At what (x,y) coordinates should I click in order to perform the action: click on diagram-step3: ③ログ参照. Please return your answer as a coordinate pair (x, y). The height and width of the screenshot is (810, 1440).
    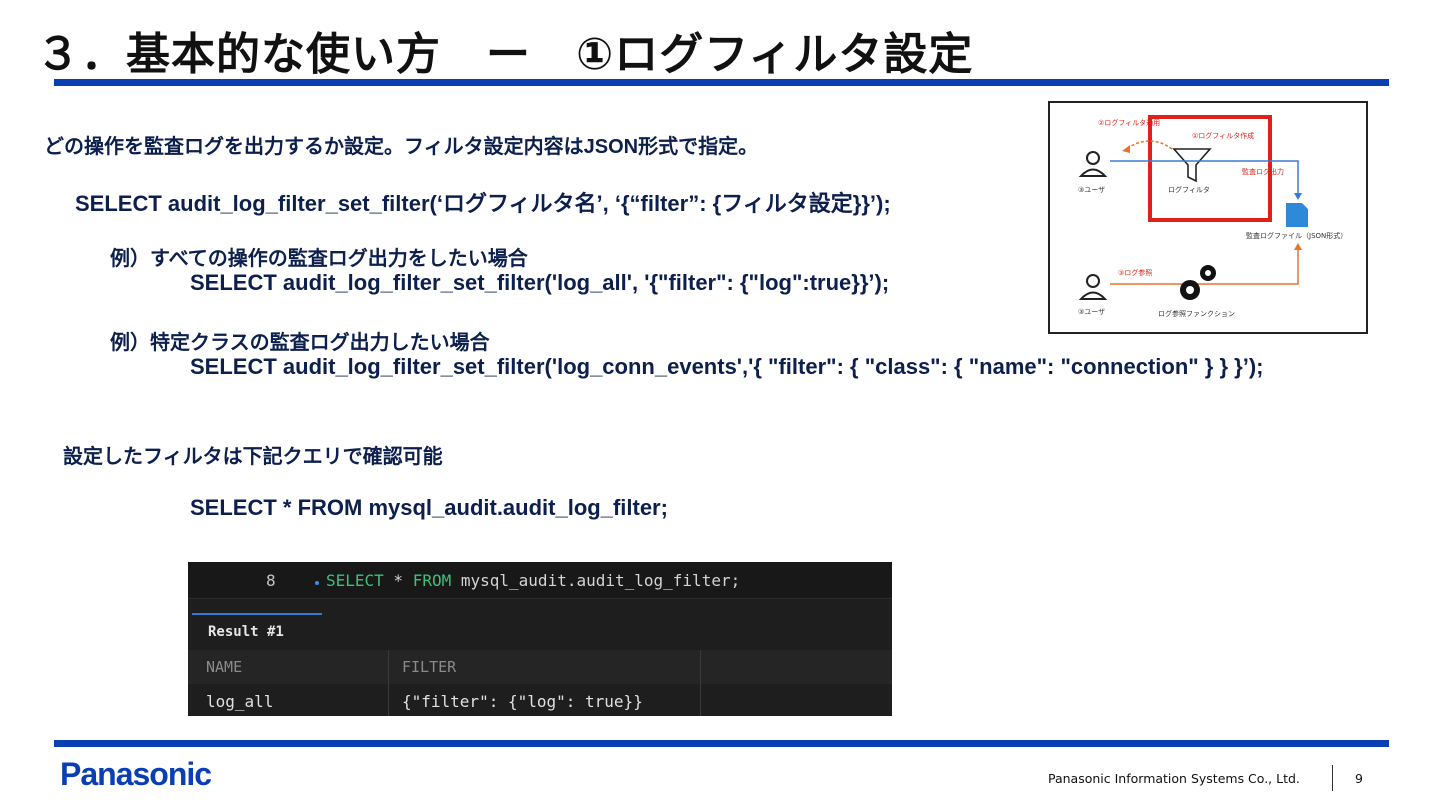
    Looking at the image, I should click on (1135, 273).